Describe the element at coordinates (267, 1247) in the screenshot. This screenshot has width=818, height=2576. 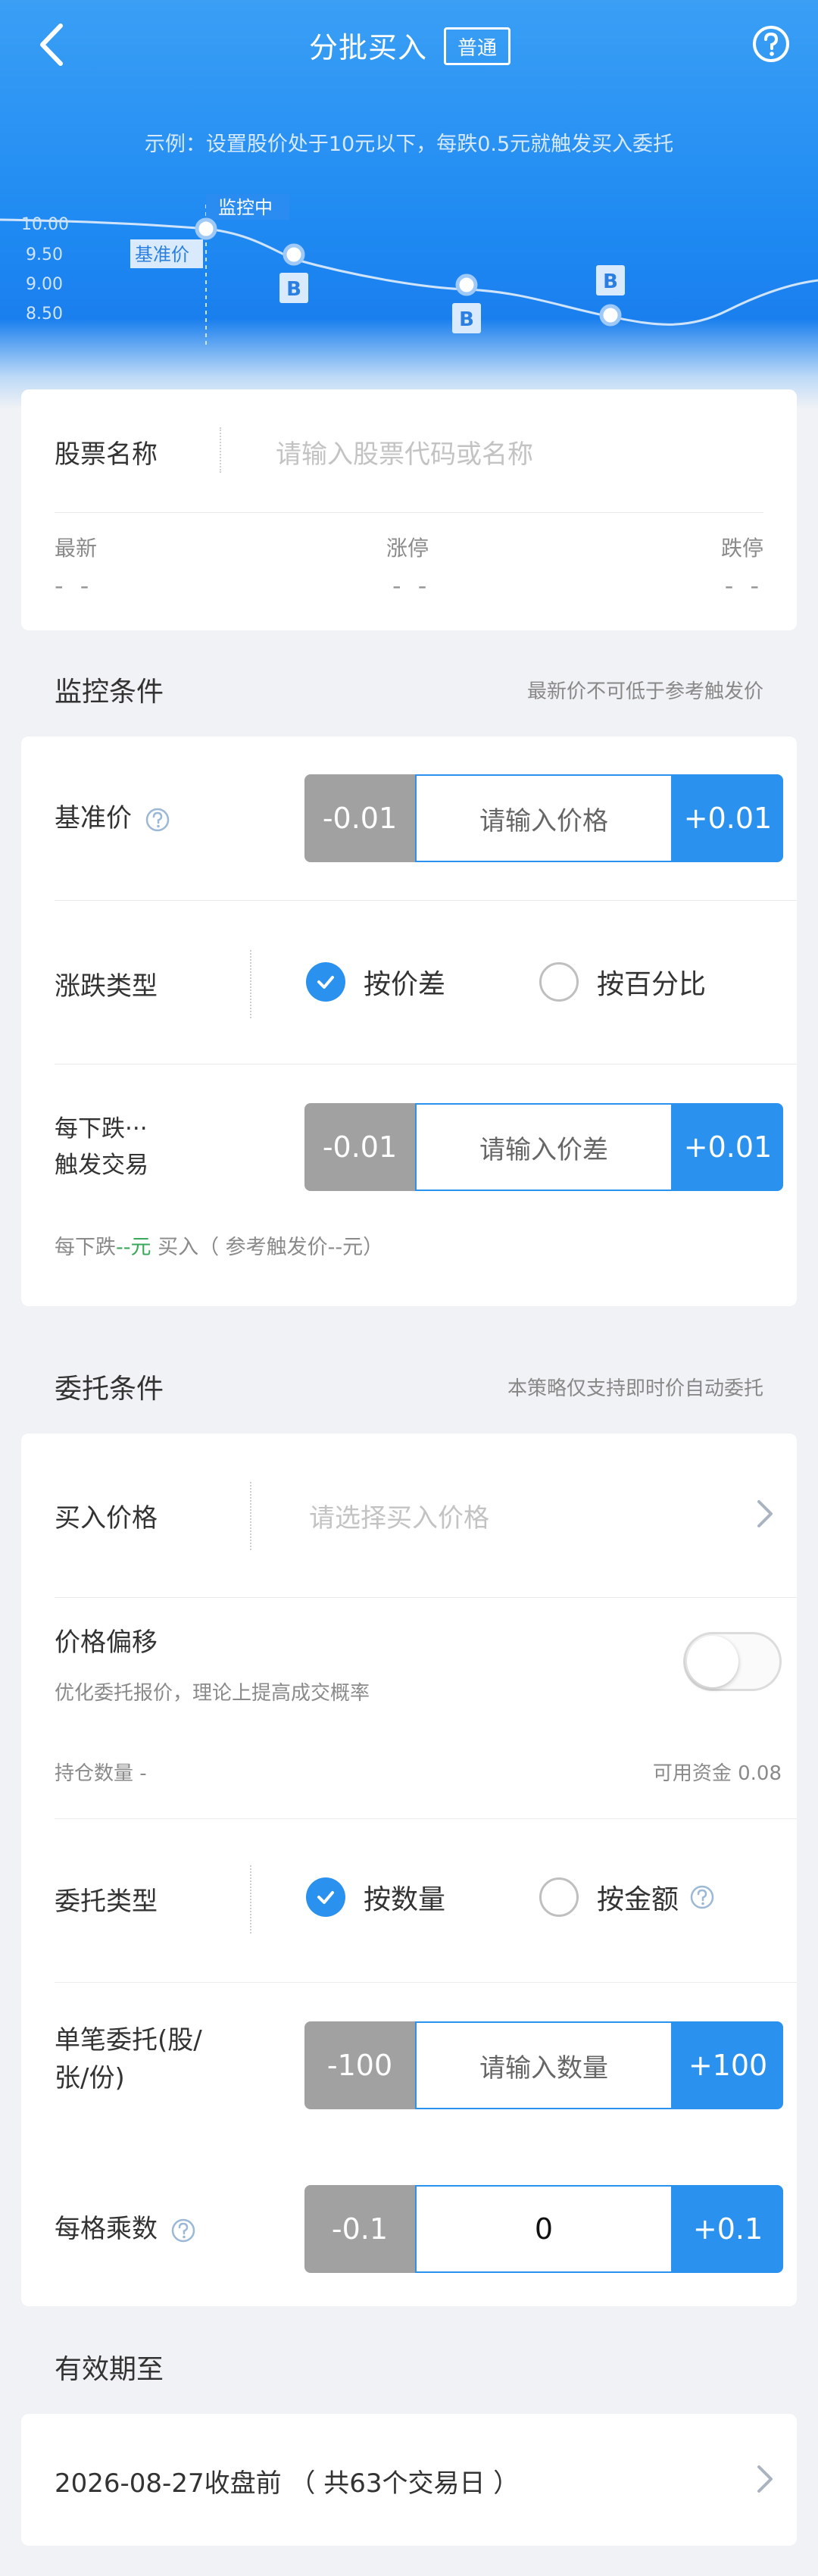
I see `drop-hint-suffix: 买入（ 参考触发价--元）` at that location.